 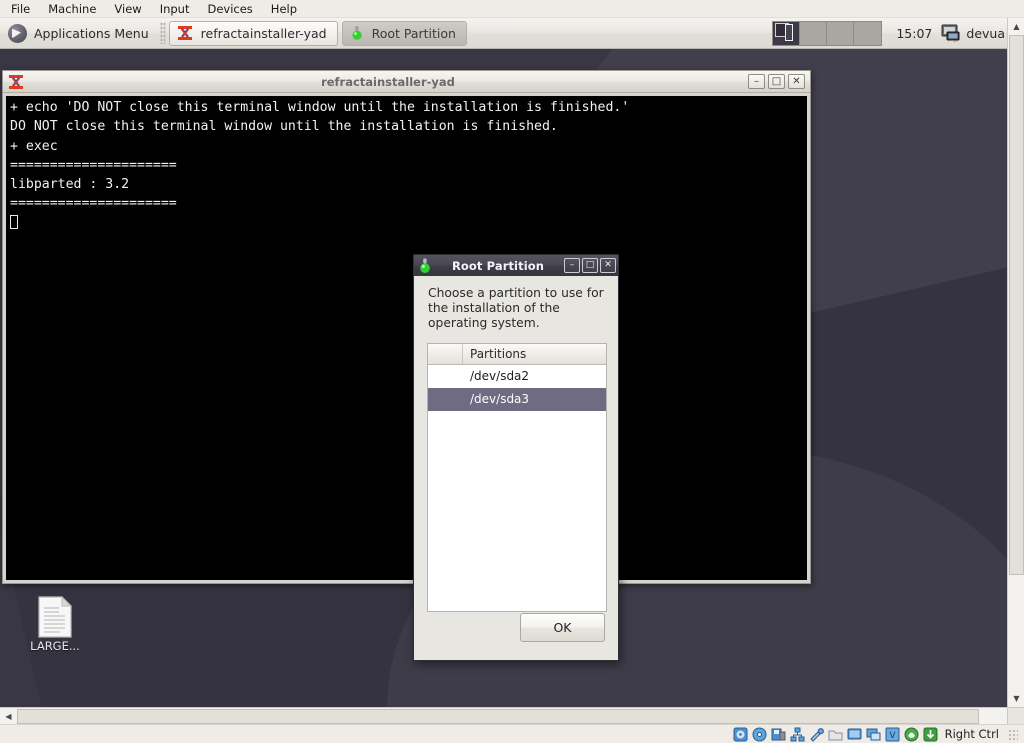 I want to click on menu-devices: Devices, so click(x=229, y=9).